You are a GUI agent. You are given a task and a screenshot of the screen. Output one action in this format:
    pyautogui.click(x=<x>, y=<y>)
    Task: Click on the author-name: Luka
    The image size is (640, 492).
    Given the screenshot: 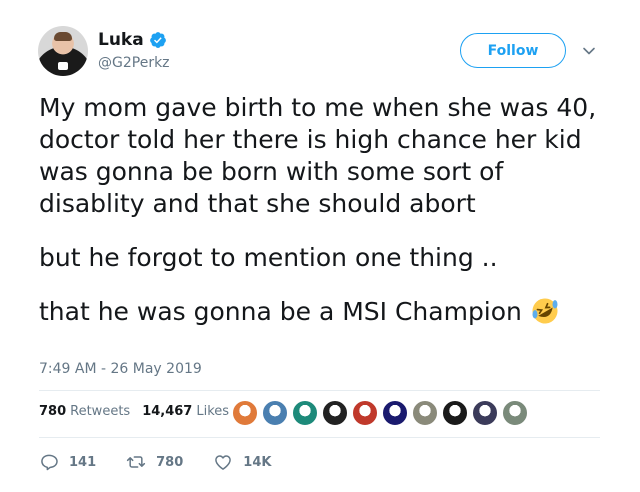 What is the action you would take?
    pyautogui.click(x=121, y=40)
    